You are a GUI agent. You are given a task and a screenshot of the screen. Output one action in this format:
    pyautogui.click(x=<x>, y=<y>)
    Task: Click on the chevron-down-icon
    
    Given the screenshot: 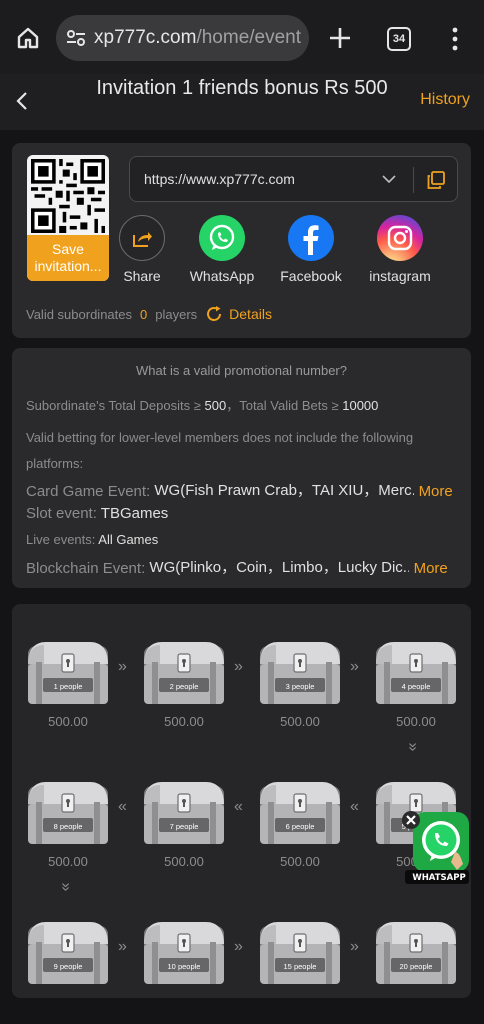 What is the action you would take?
    pyautogui.click(x=389, y=179)
    